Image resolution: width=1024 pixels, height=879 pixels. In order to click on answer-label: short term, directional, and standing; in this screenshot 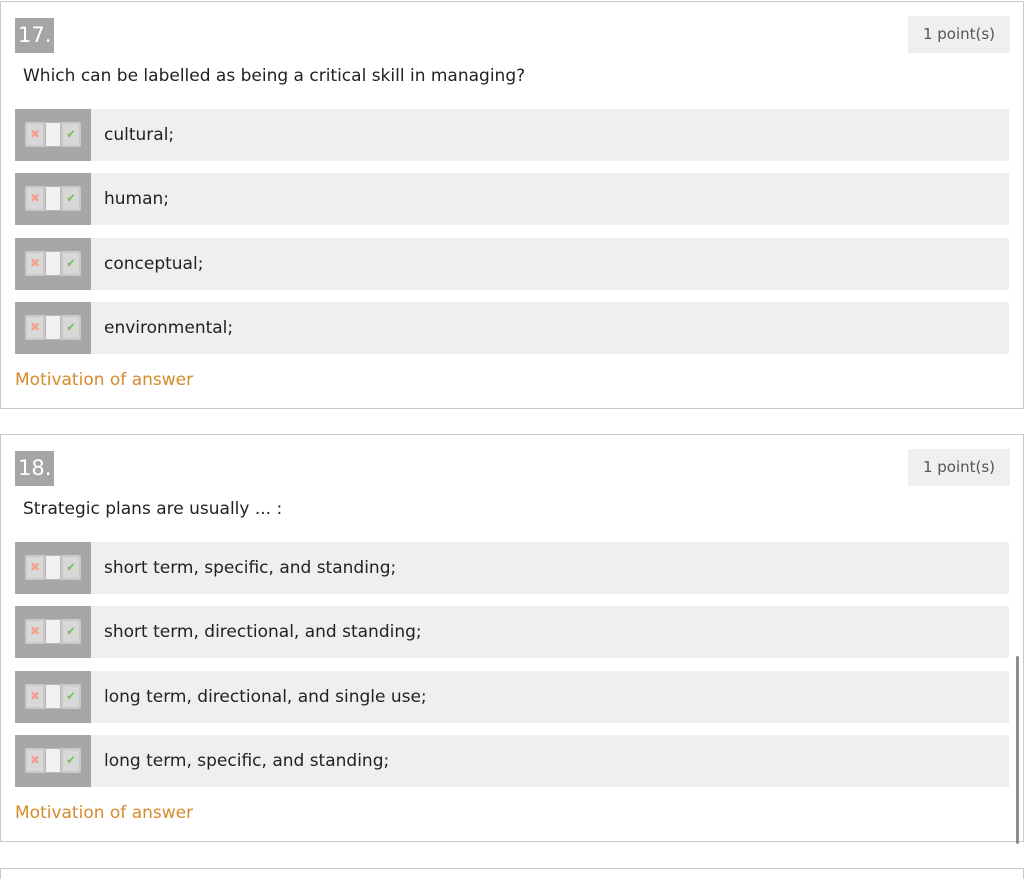, I will do `click(263, 632)`.